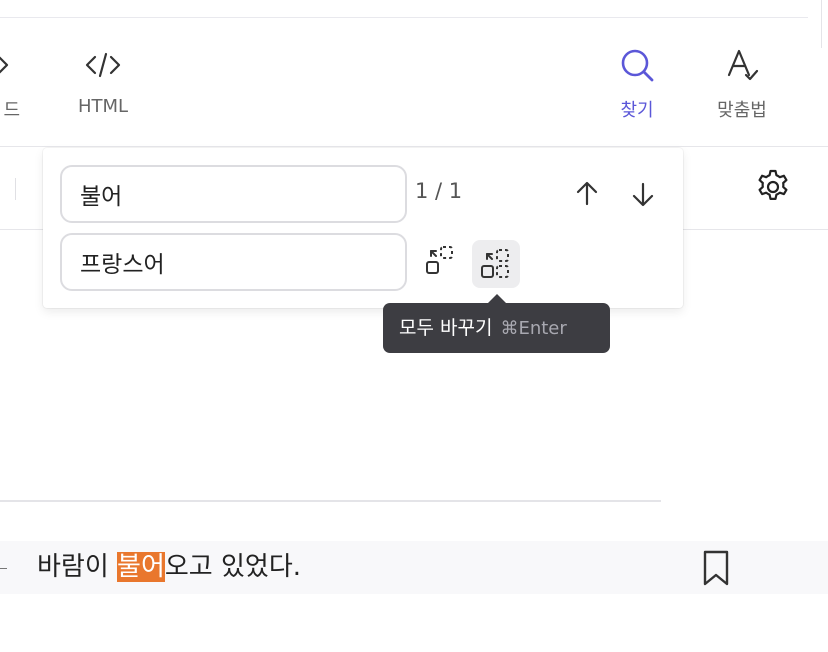  I want to click on toolbar-spellcheck-label: 맞춤법, so click(742, 110).